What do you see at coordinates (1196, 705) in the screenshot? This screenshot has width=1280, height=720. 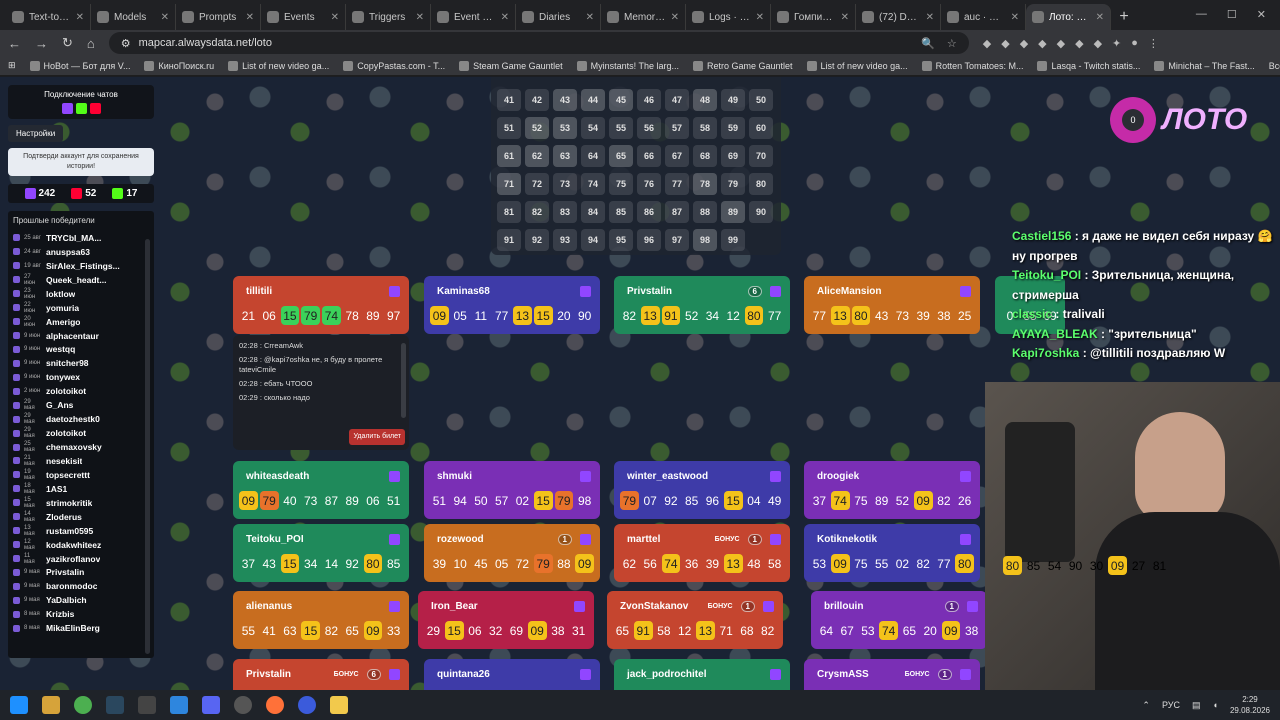 I see `network-icon: ▤` at bounding box center [1196, 705].